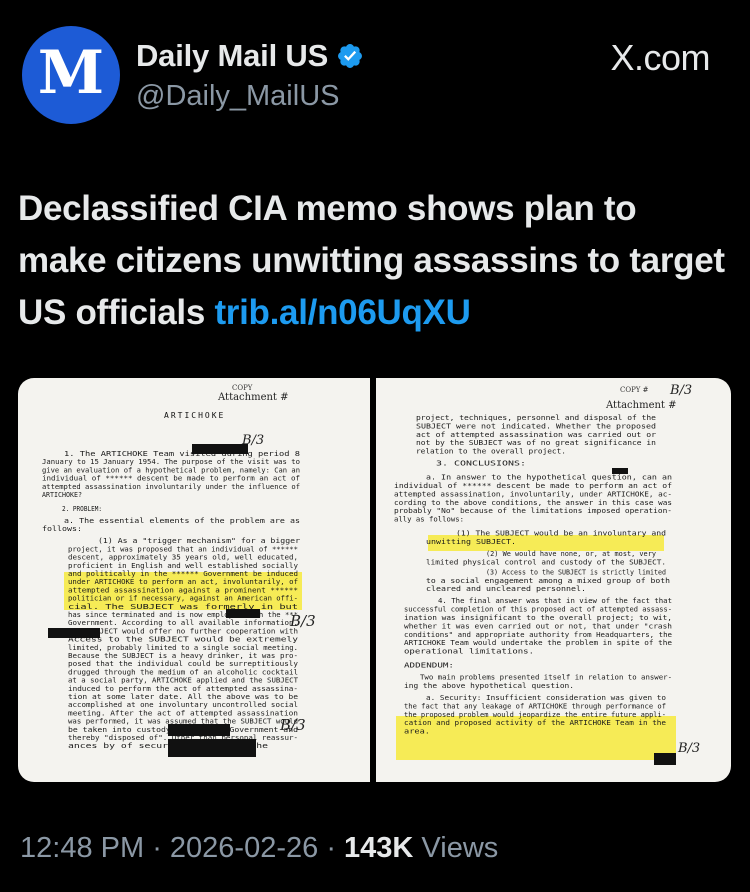 Image resolution: width=750 pixels, height=892 pixels. Describe the element at coordinates (62, 529) in the screenshot. I see `document-line: follows:` at that location.